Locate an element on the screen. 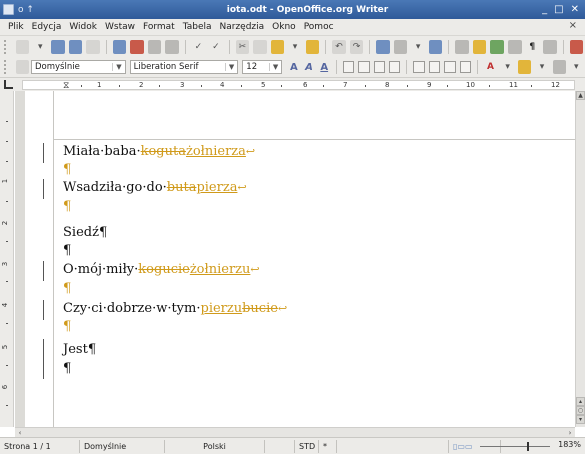 The width and height of the screenshot is (585, 454). paragraph-1: Miała·baba·kogutażołnierza↩ is located at coordinates (159, 151).